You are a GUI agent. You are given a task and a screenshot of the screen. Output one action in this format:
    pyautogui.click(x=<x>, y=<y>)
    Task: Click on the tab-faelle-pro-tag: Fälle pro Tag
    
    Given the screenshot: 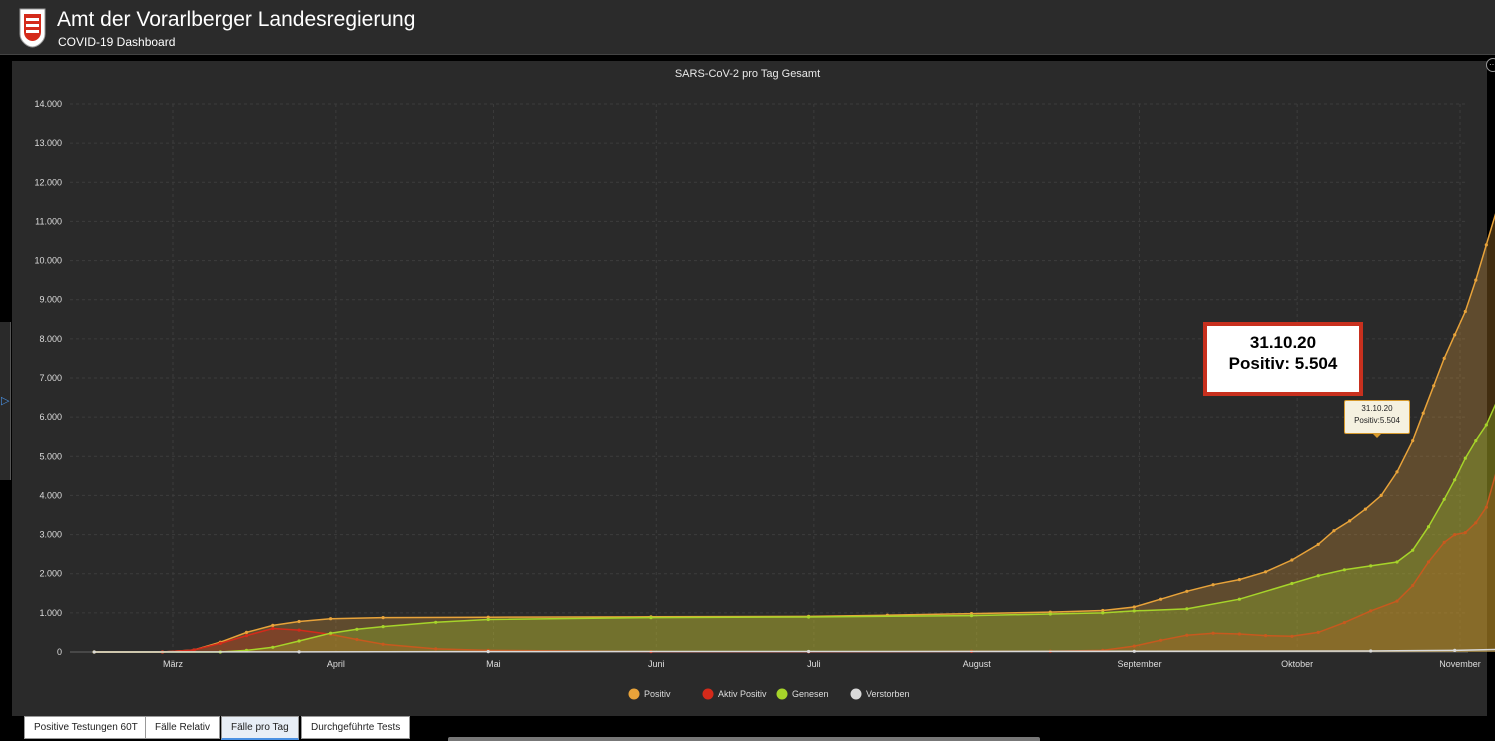 What is the action you would take?
    pyautogui.click(x=260, y=728)
    